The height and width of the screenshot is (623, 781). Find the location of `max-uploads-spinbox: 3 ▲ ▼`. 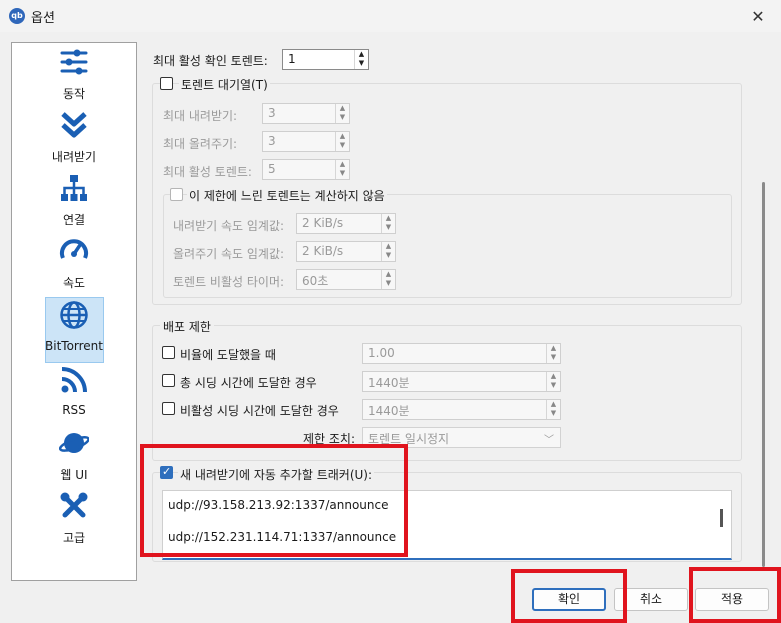

max-uploads-spinbox: 3 ▲ ▼ is located at coordinates (306, 141).